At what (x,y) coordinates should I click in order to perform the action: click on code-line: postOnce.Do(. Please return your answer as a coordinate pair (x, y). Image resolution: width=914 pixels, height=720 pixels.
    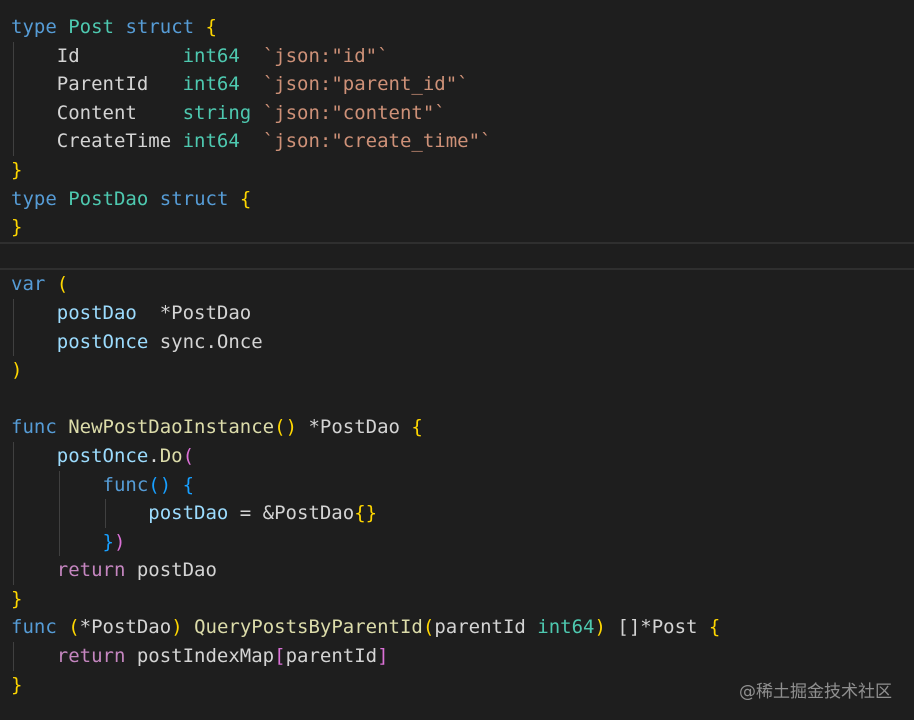
    Looking at the image, I should click on (457, 456).